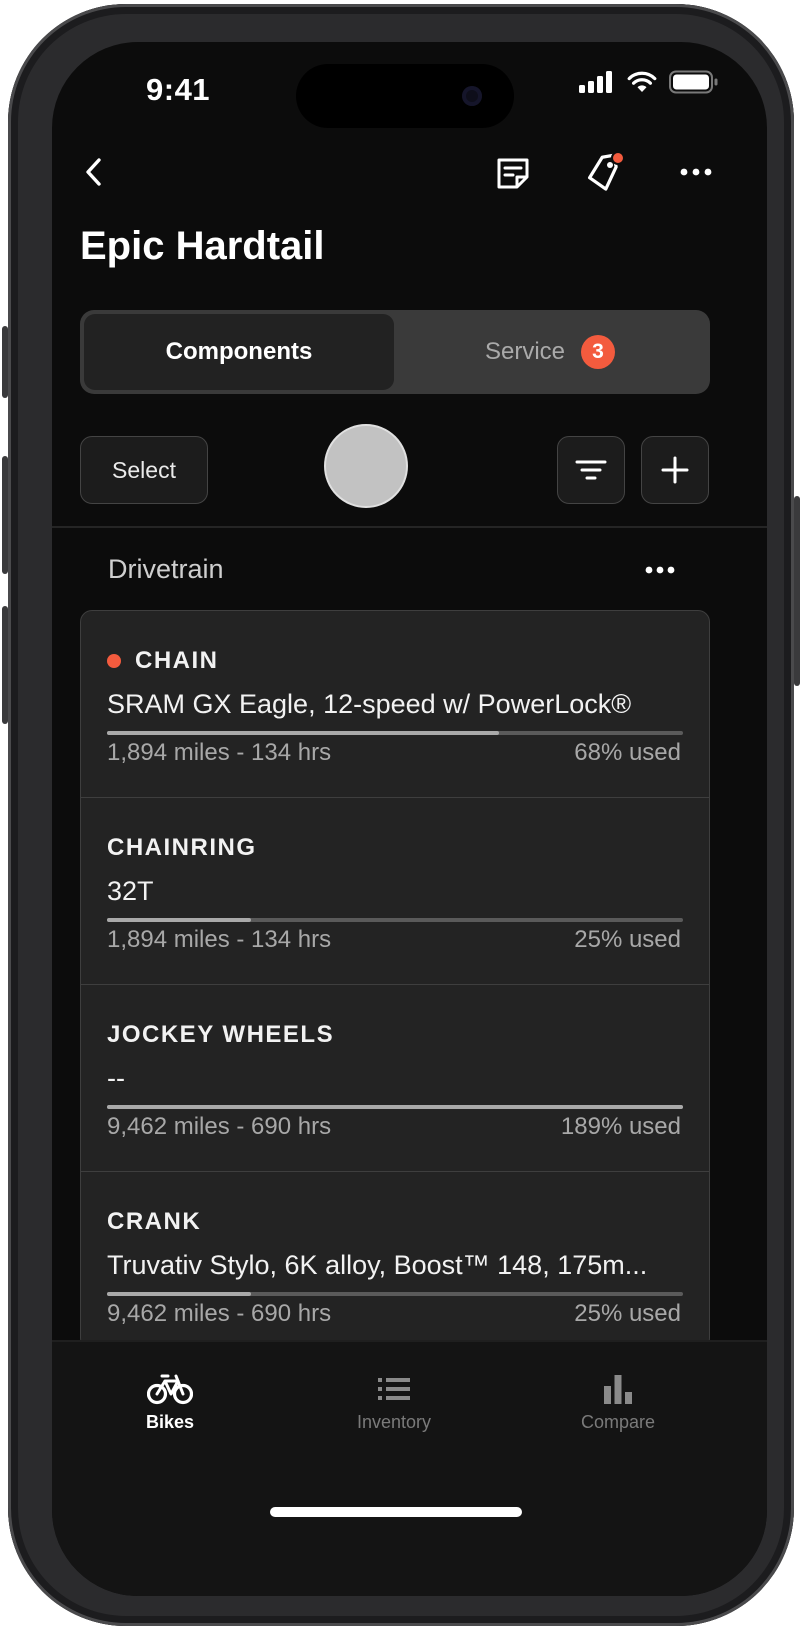 This screenshot has height=1631, width=803. I want to click on component-header: CHAIN, so click(163, 661).